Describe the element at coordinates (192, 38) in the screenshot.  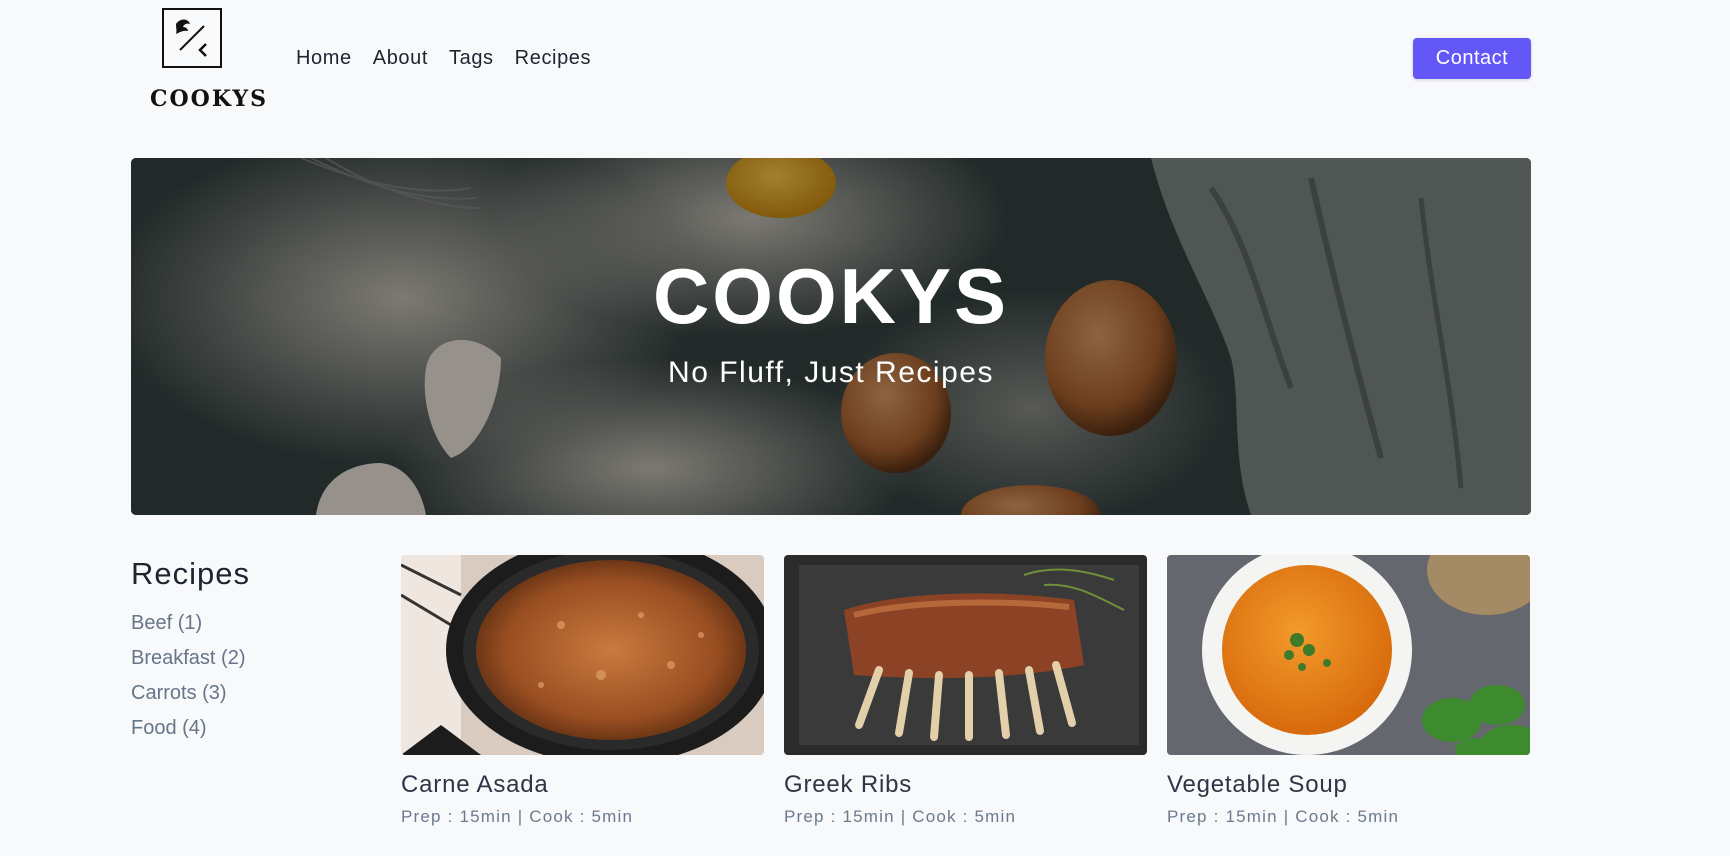
I see `logo-mark-icon` at that location.